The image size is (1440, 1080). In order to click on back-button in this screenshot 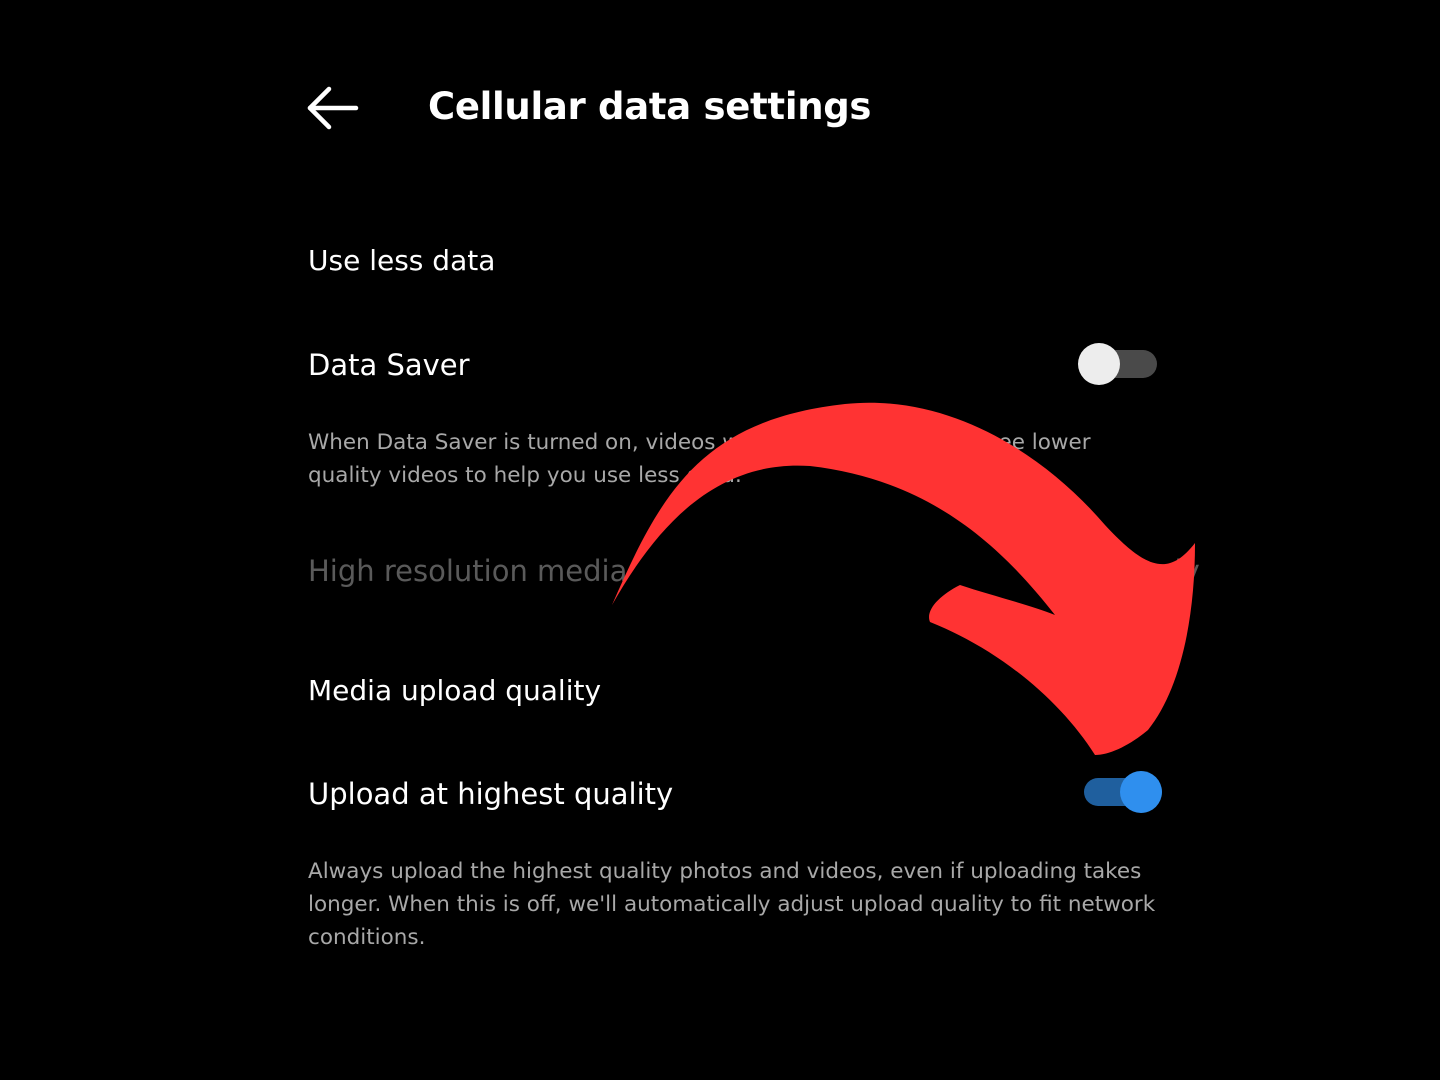, I will do `click(333, 108)`.